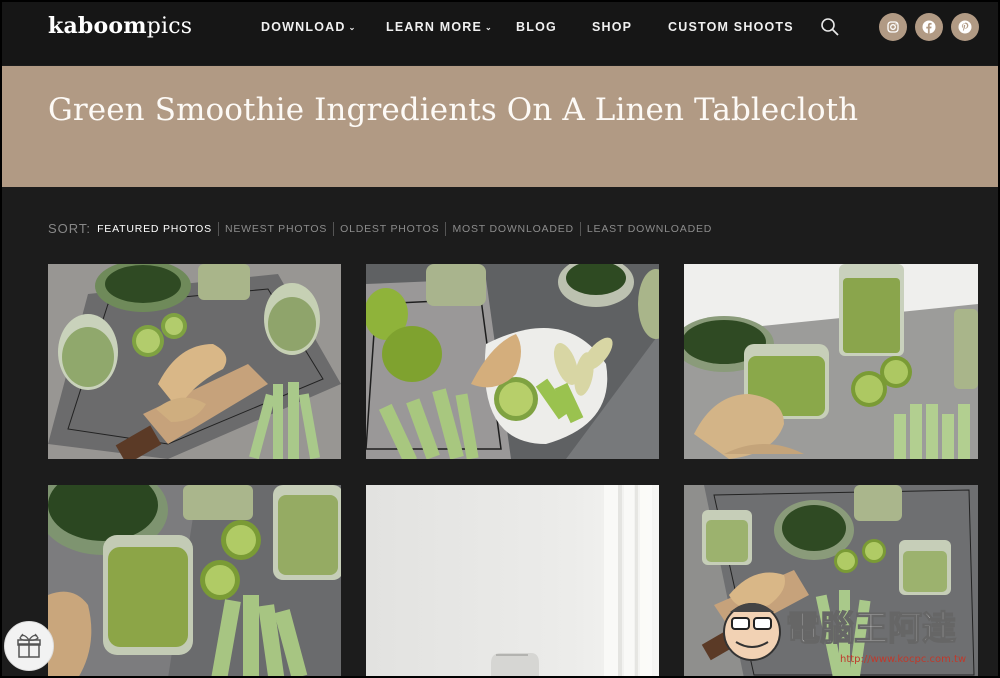 Image resolution: width=1000 pixels, height=678 pixels. What do you see at coordinates (893, 27) in the screenshot?
I see `instagram-icon` at bounding box center [893, 27].